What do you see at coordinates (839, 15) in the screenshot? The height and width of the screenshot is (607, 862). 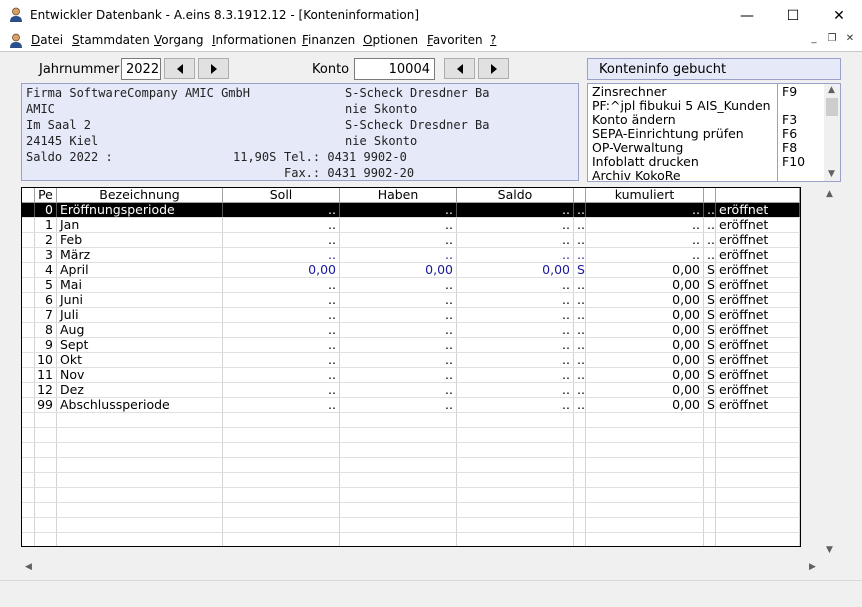 I see `close-button: ✕` at bounding box center [839, 15].